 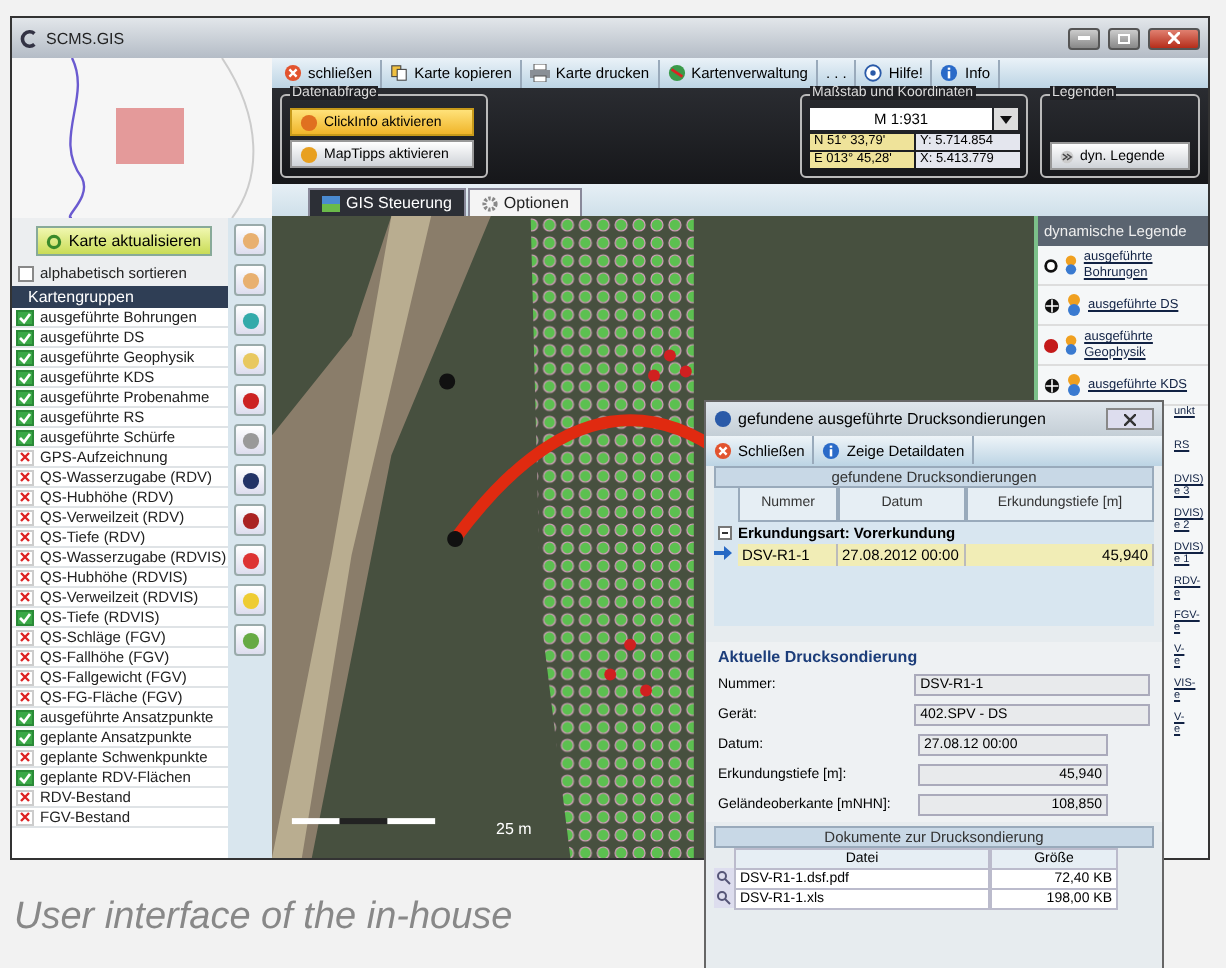 I want to click on details-title: Aktuelle Drucksondierung, so click(x=819, y=657).